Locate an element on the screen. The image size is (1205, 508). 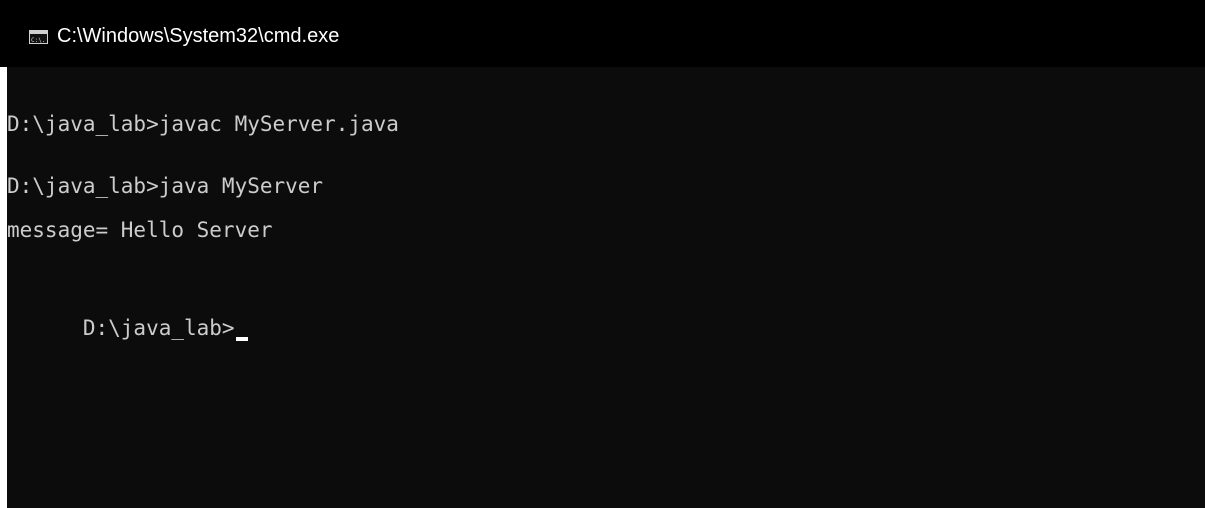
prompt-text: D:\java_lab> is located at coordinates (158, 328).